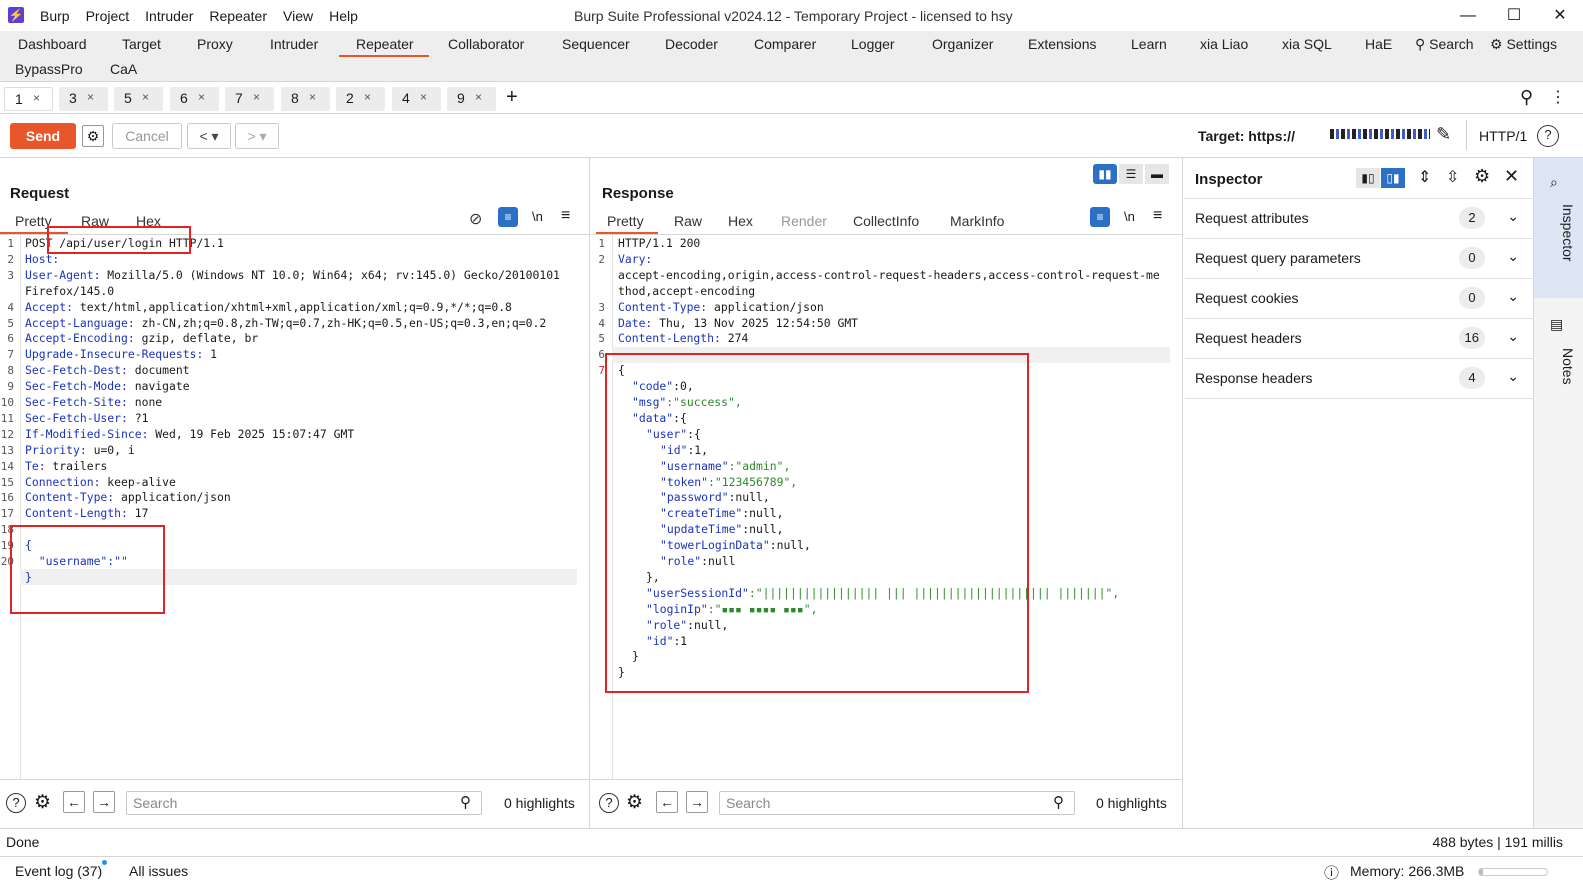  I want to click on tab-xia-liao: xia Liao, so click(1224, 44).